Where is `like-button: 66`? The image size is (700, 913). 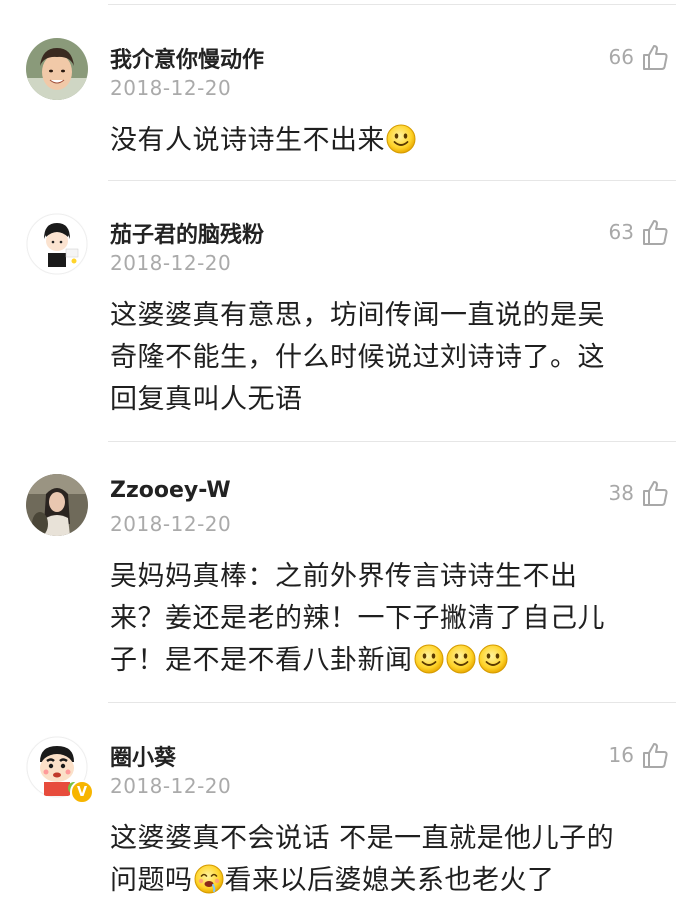
like-button: 66 is located at coordinates (639, 57).